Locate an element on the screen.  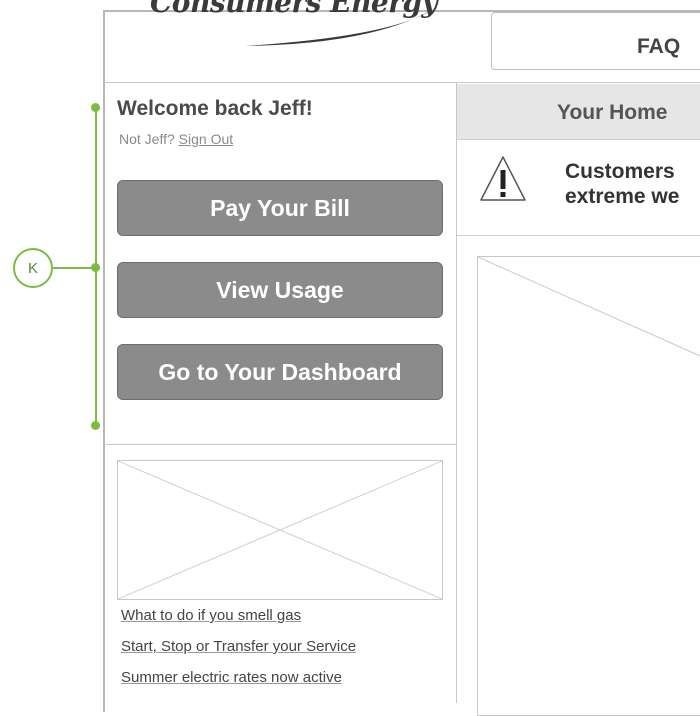
not-user-text: Not Jeff? is located at coordinates (147, 139).